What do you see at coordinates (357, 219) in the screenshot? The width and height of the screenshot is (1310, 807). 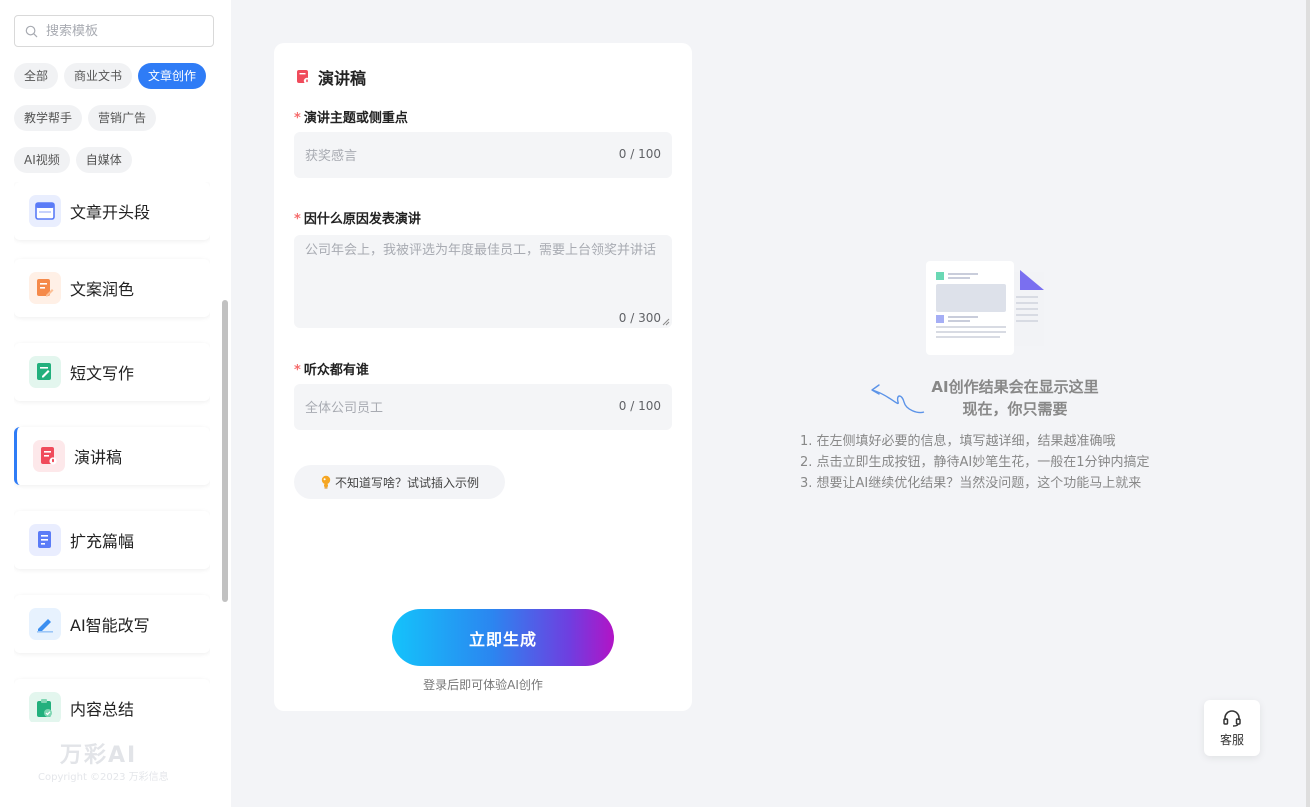 I see `field-label-reason: * 因什么原因发表演讲` at bounding box center [357, 219].